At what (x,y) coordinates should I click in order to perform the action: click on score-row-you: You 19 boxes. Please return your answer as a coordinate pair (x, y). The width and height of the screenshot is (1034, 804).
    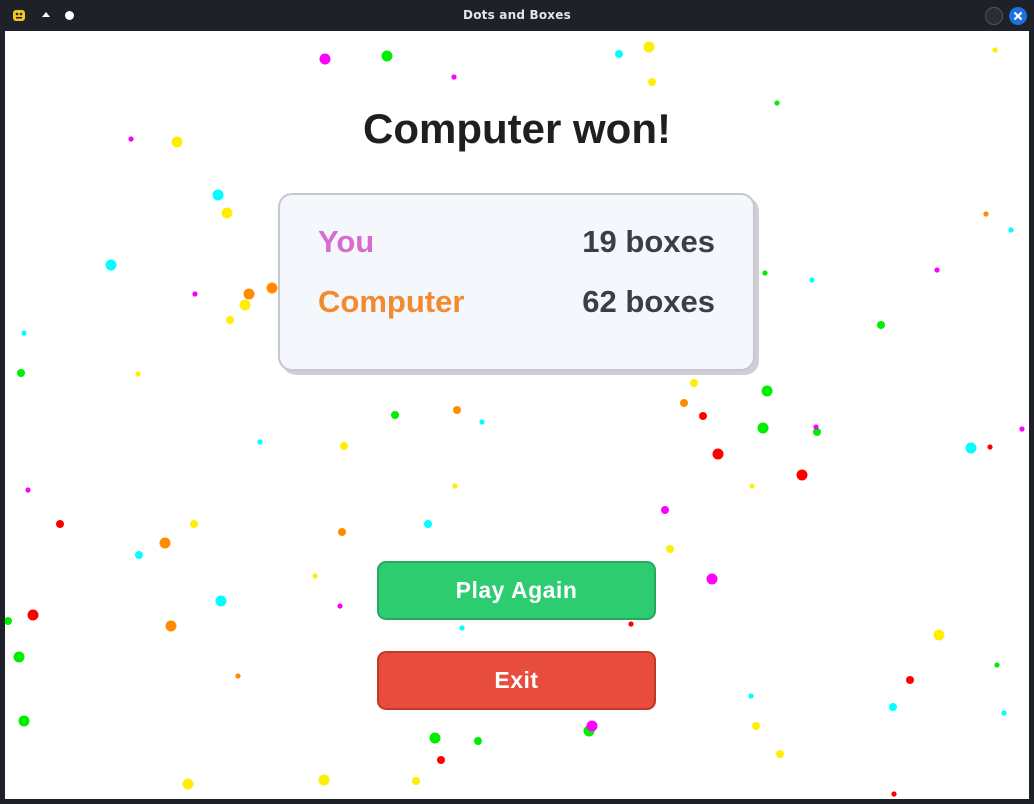
    Looking at the image, I should click on (516, 244).